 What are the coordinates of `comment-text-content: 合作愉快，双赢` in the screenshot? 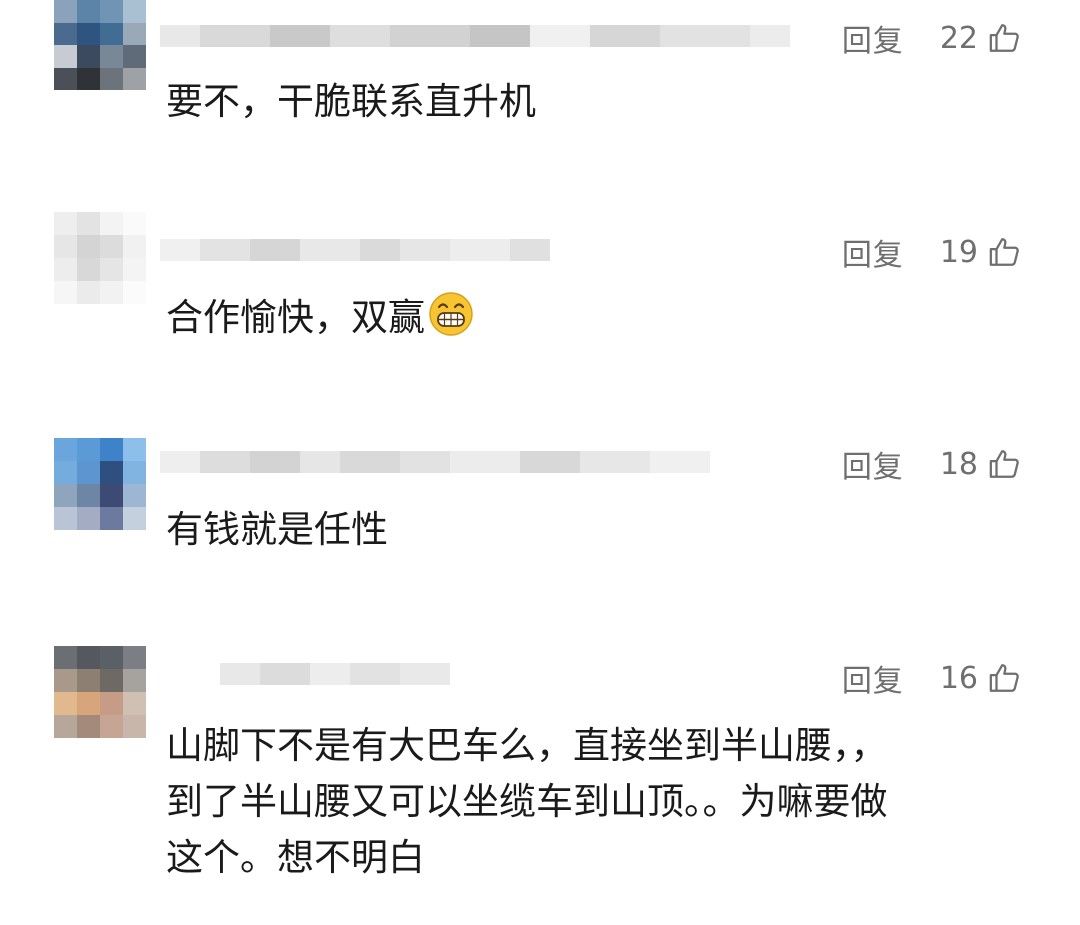 It's located at (295, 317).